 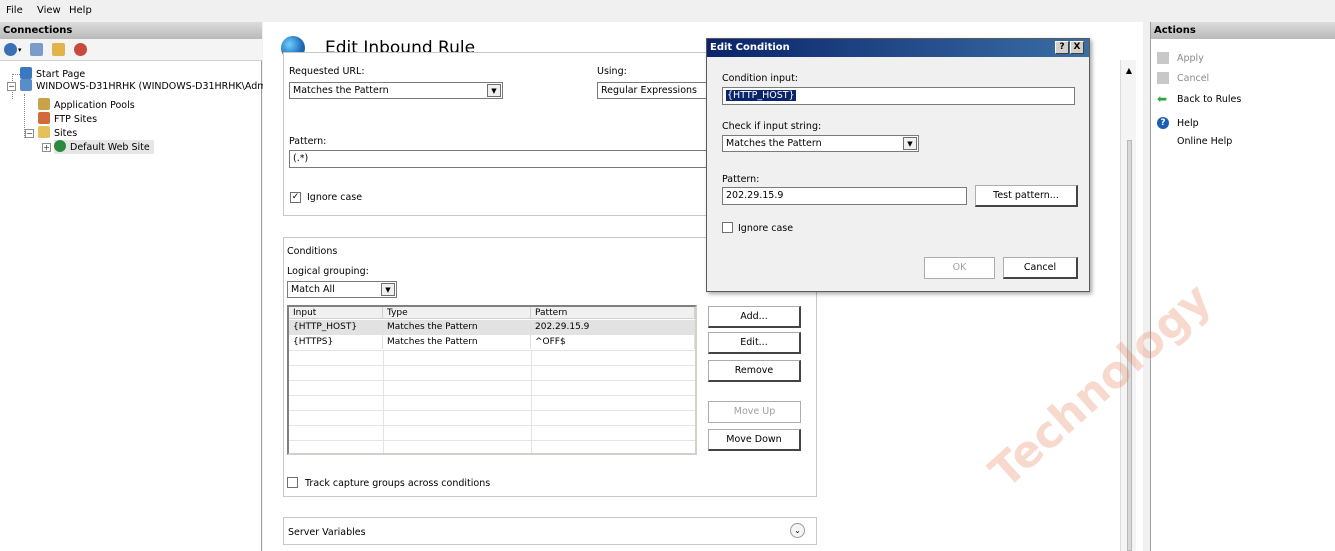 What do you see at coordinates (1128, 305) in the screenshot?
I see `vertical-scrollbar: ▲` at bounding box center [1128, 305].